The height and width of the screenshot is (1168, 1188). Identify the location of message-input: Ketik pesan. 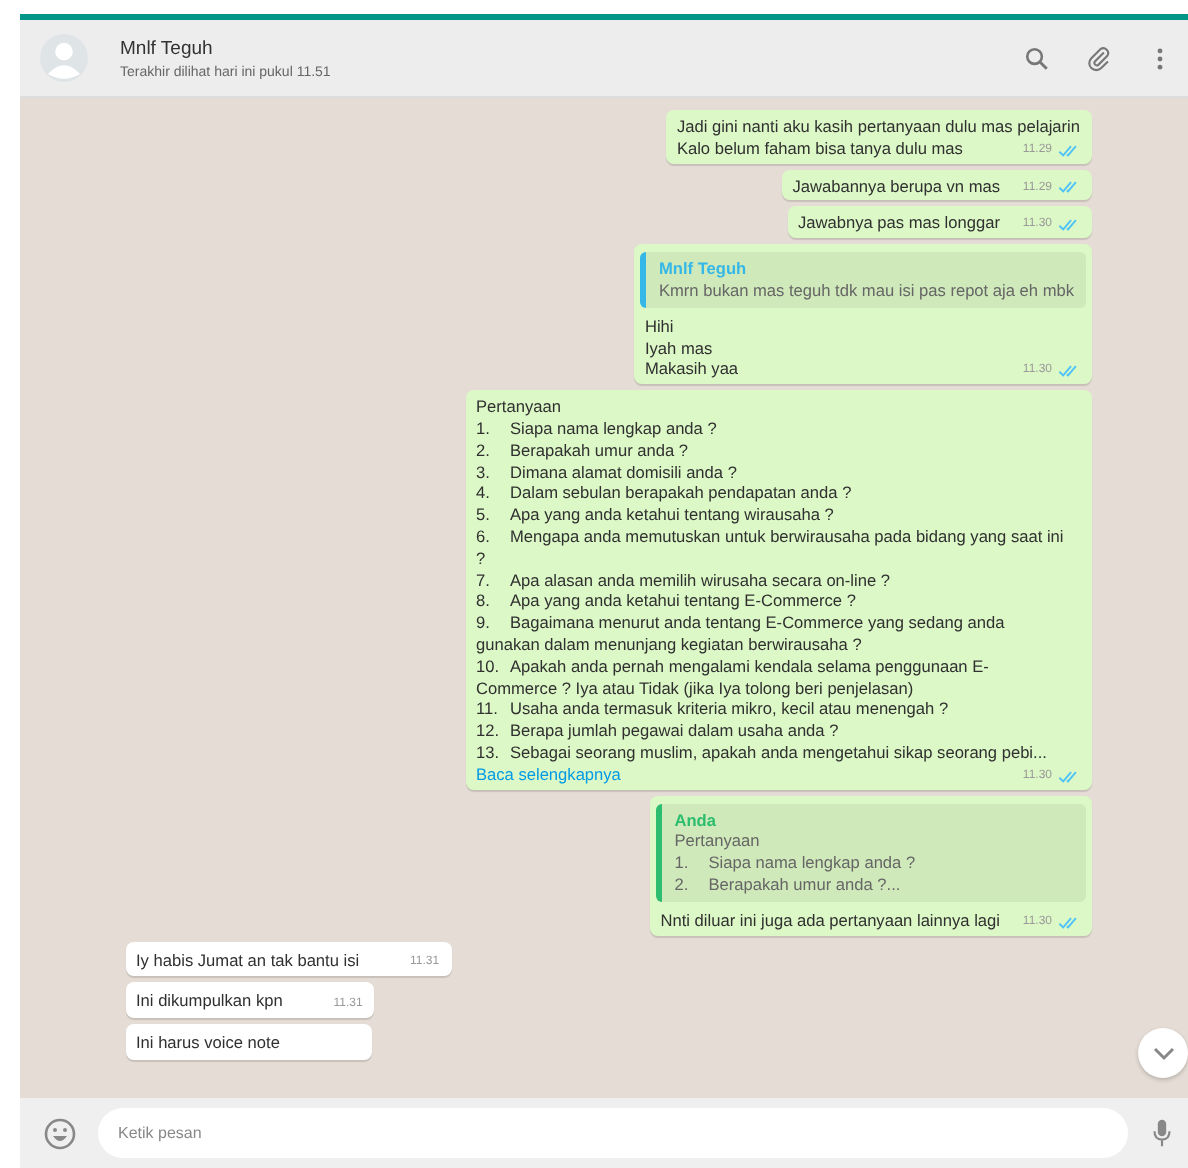
(613, 1133).